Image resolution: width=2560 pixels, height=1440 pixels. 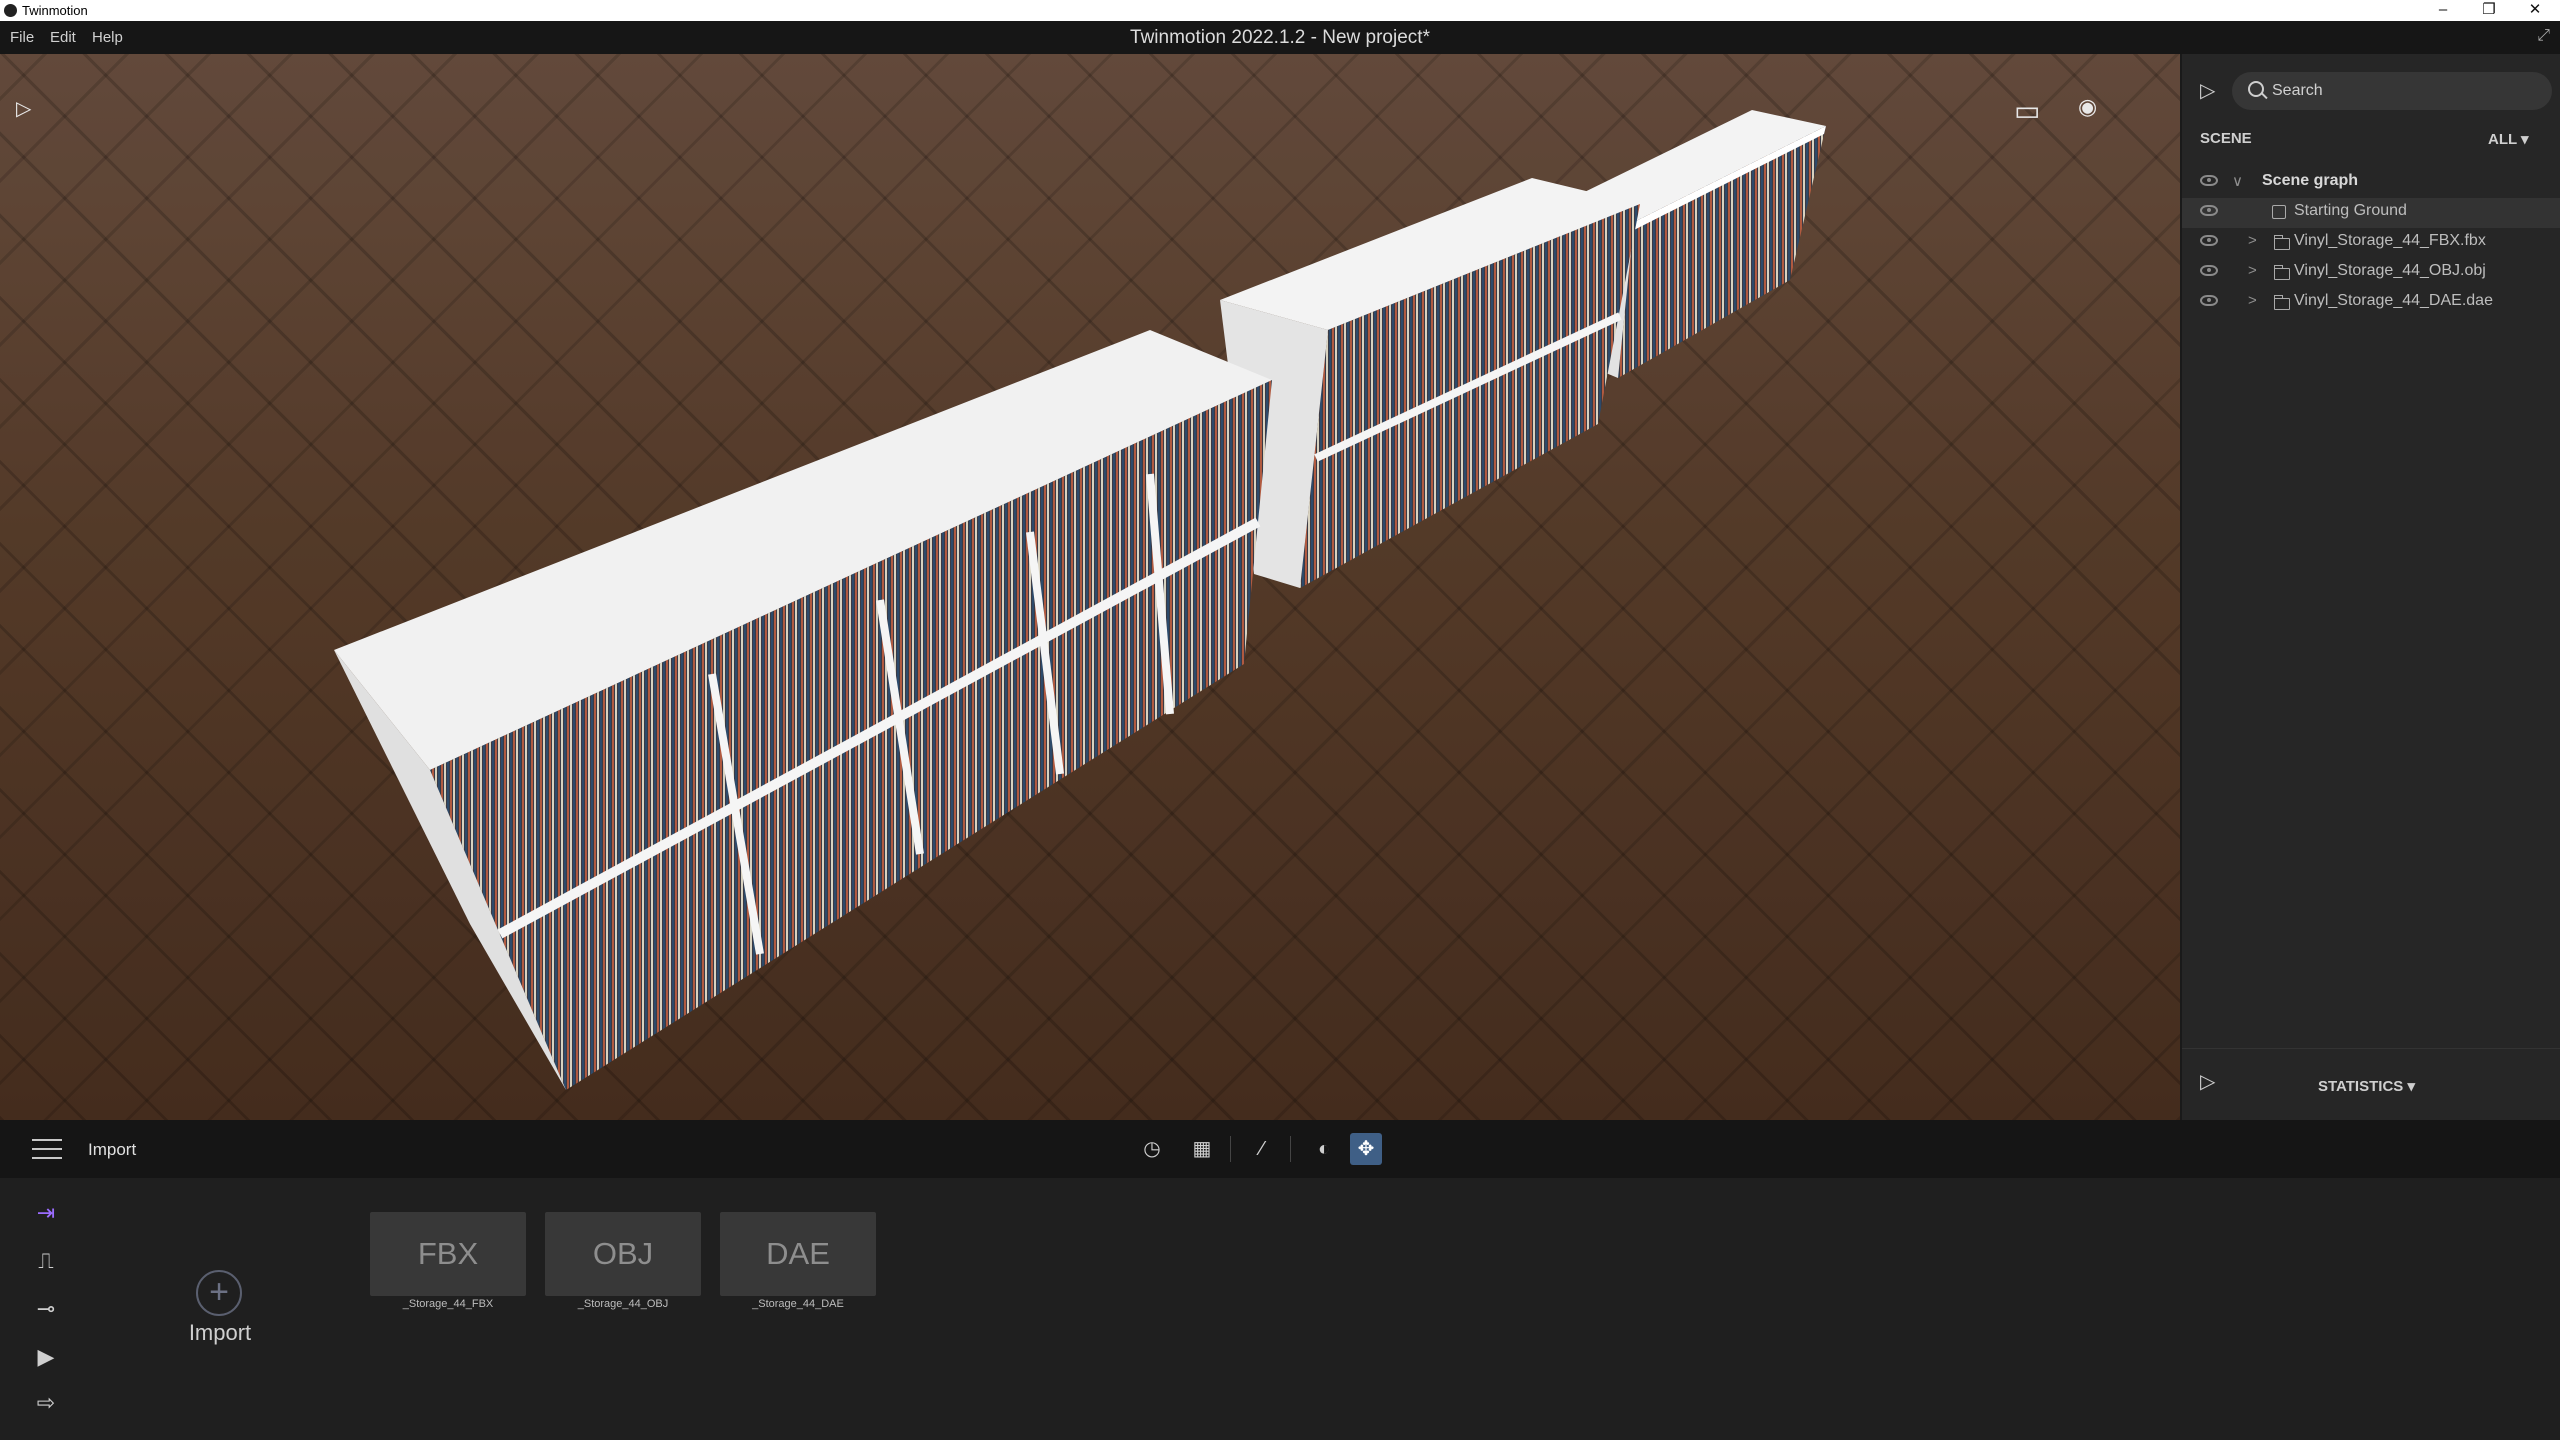 What do you see at coordinates (623, 1304) in the screenshot?
I see `file-caption: _Storage_44_OBJ` at bounding box center [623, 1304].